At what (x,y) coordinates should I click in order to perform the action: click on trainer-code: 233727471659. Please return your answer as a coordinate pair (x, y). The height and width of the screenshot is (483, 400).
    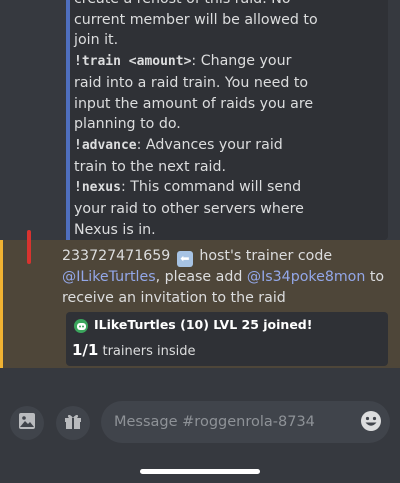
    Looking at the image, I should click on (116, 256).